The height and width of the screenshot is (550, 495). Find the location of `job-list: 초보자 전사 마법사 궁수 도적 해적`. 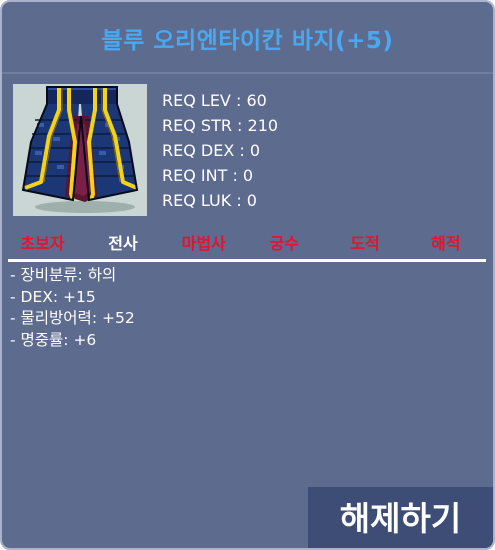

job-list: 초보자 전사 마법사 궁수 도적 해적 is located at coordinates (244, 244).